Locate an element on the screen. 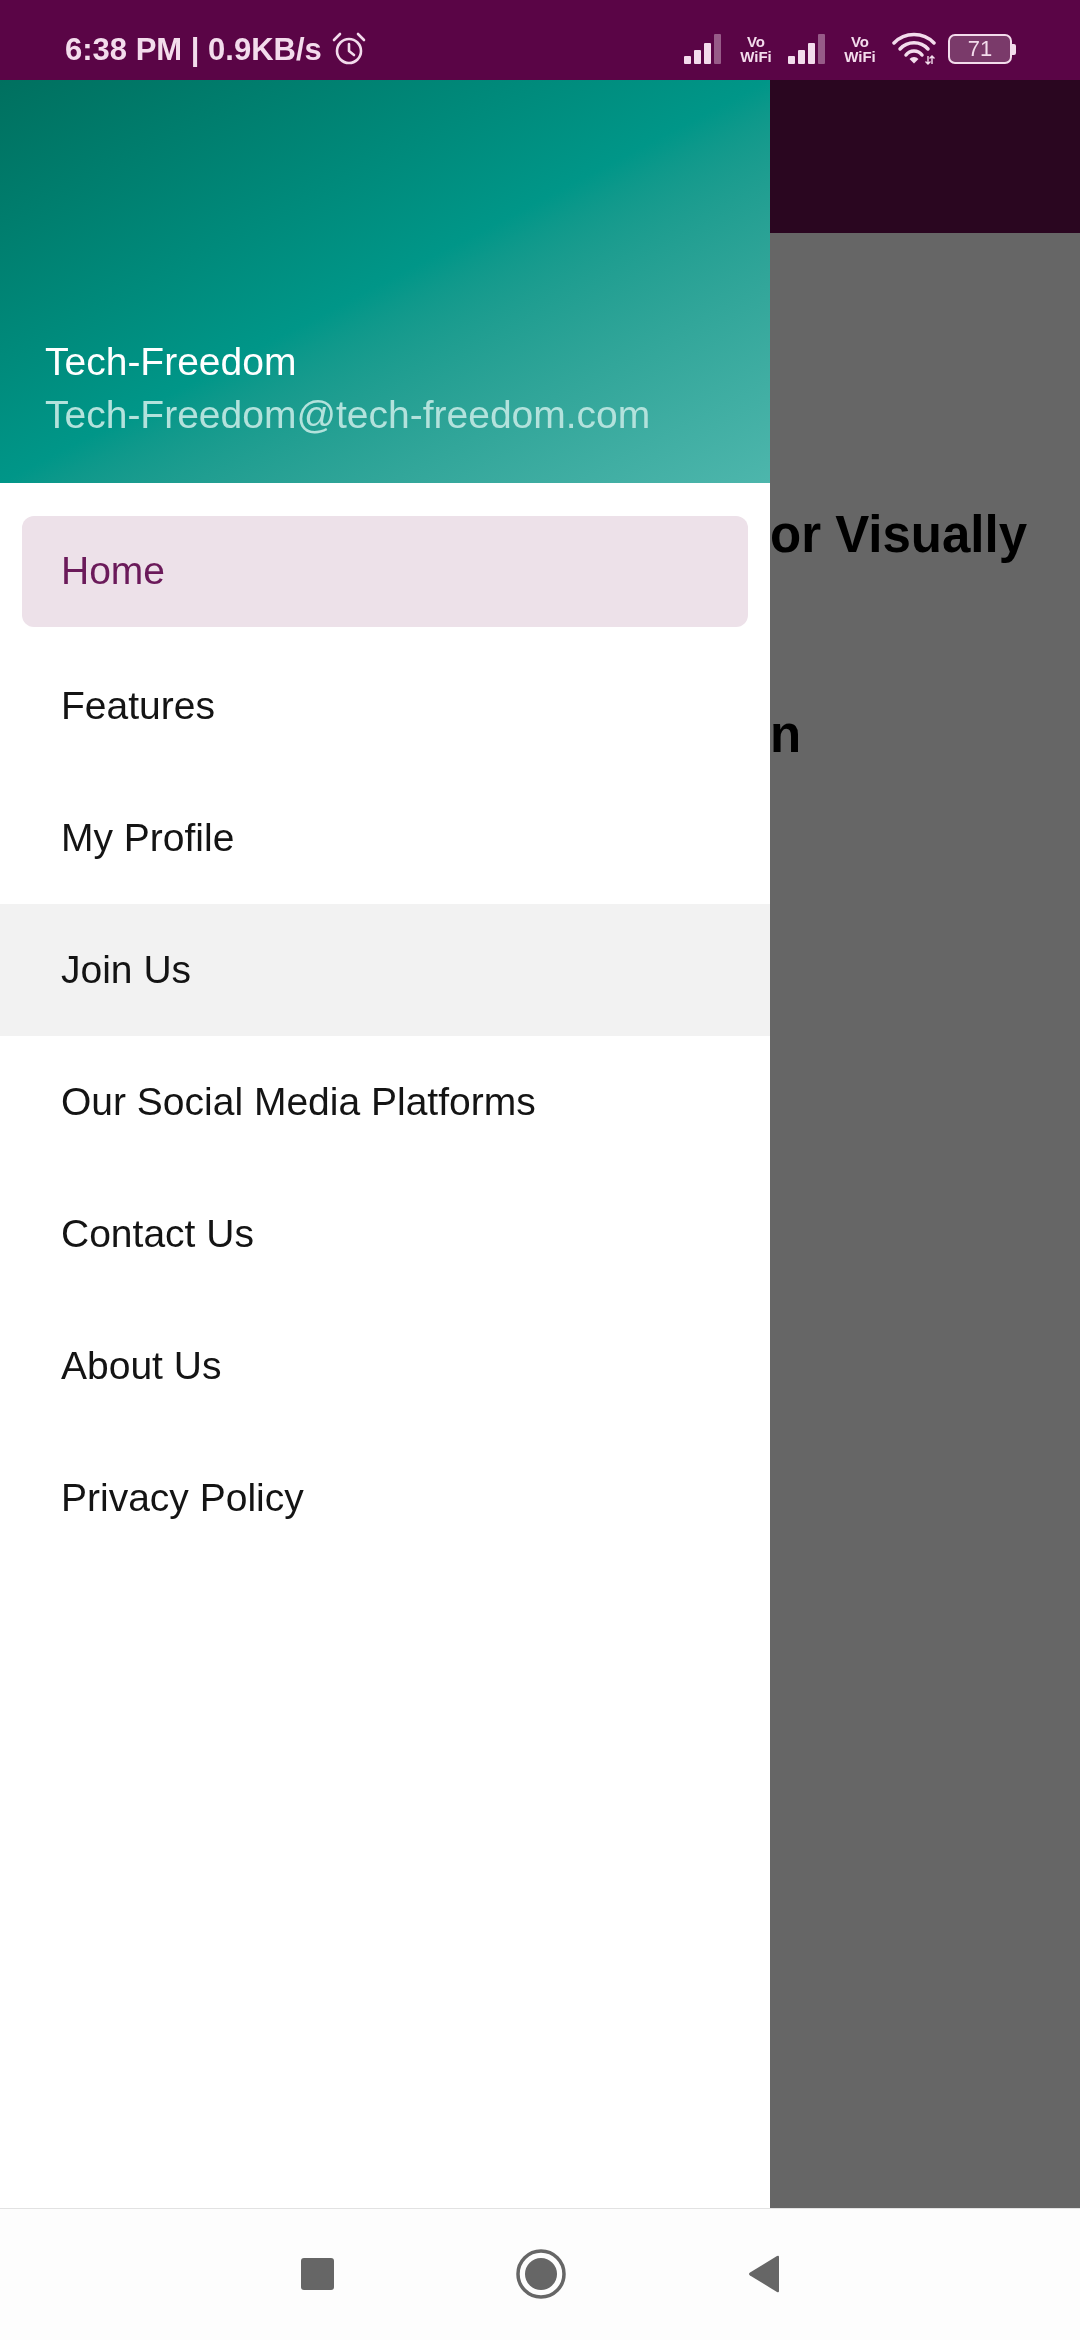 The width and height of the screenshot is (1080, 2340). back-button is located at coordinates (763, 2273).